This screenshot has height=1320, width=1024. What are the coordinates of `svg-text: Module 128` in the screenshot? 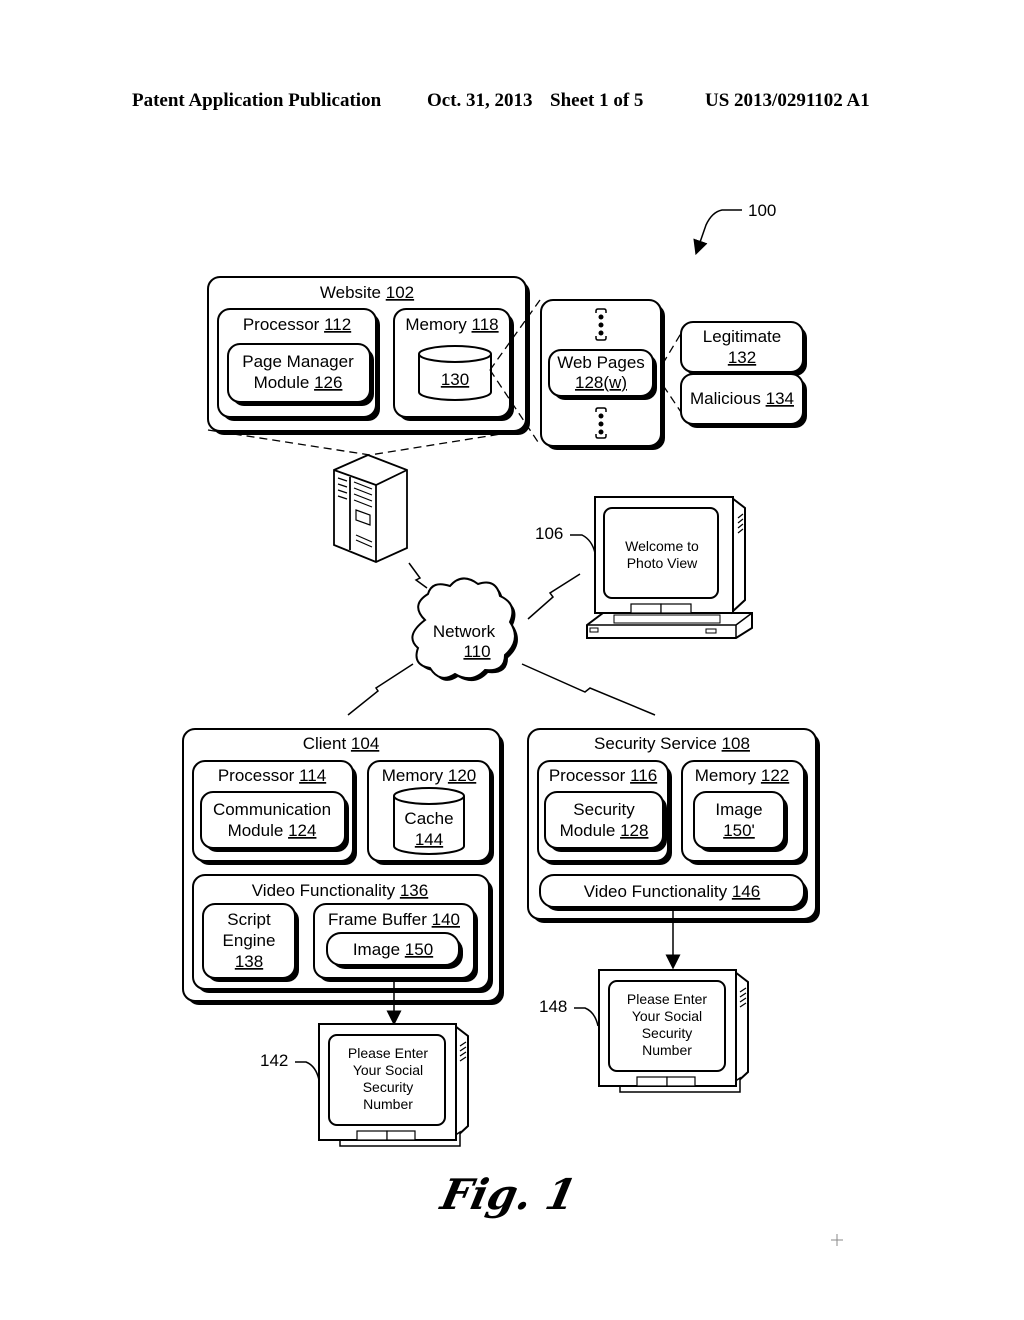 It's located at (604, 830).